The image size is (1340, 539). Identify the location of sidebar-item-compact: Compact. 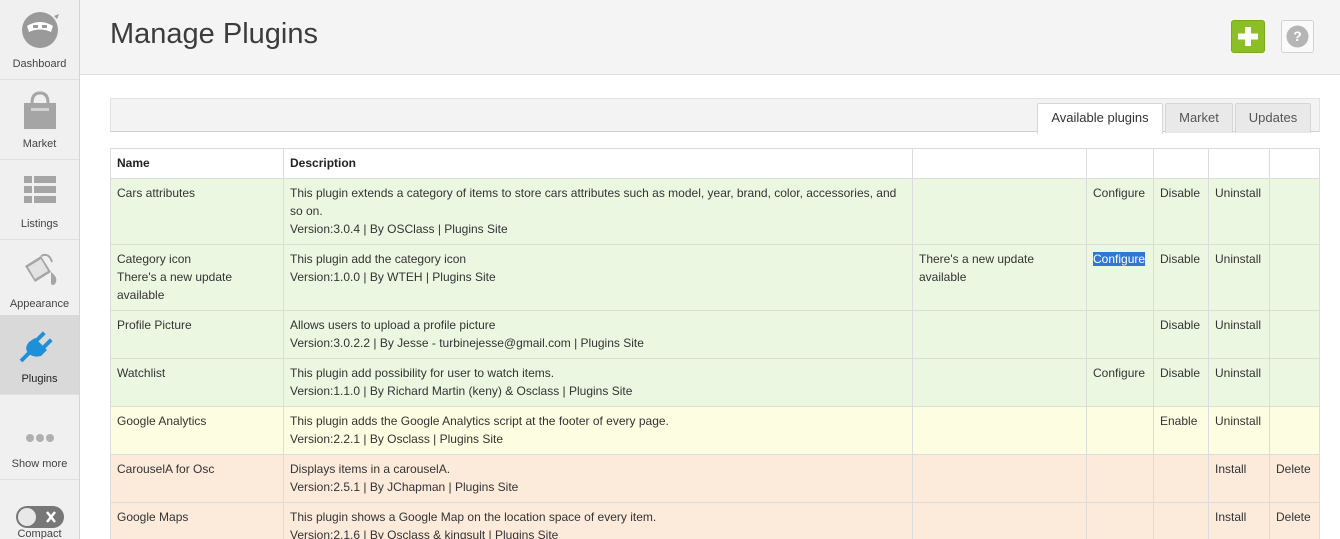
(39, 509).